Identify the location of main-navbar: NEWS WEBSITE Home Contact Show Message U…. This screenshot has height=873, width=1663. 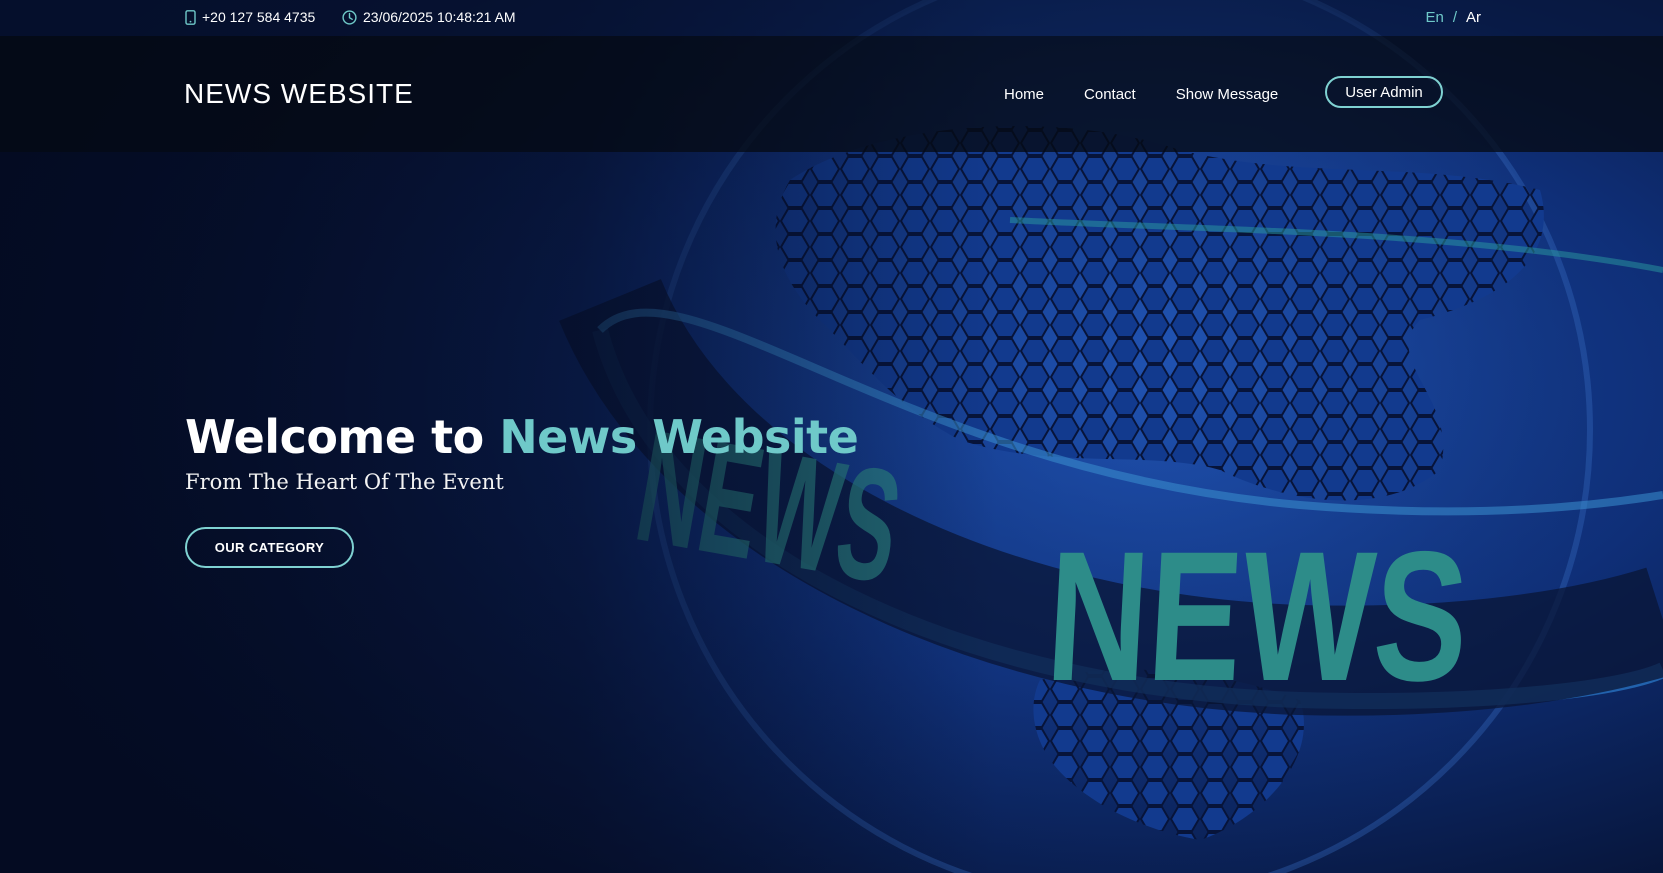
(831, 94).